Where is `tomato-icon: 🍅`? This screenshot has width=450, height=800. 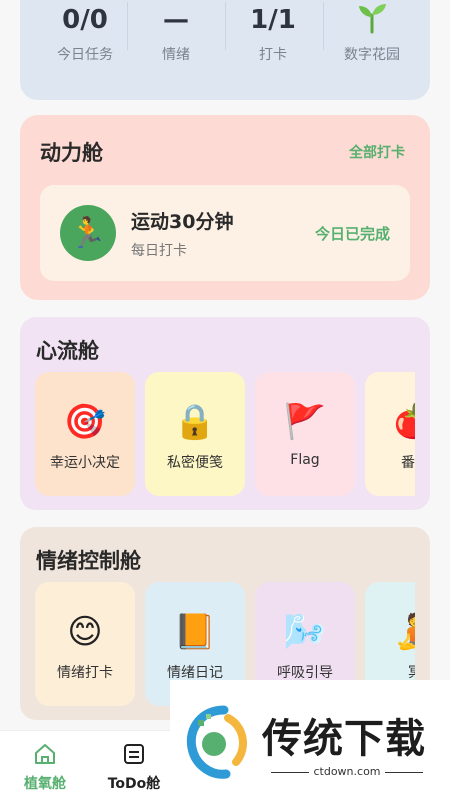 tomato-icon: 🍅 is located at coordinates (390, 422).